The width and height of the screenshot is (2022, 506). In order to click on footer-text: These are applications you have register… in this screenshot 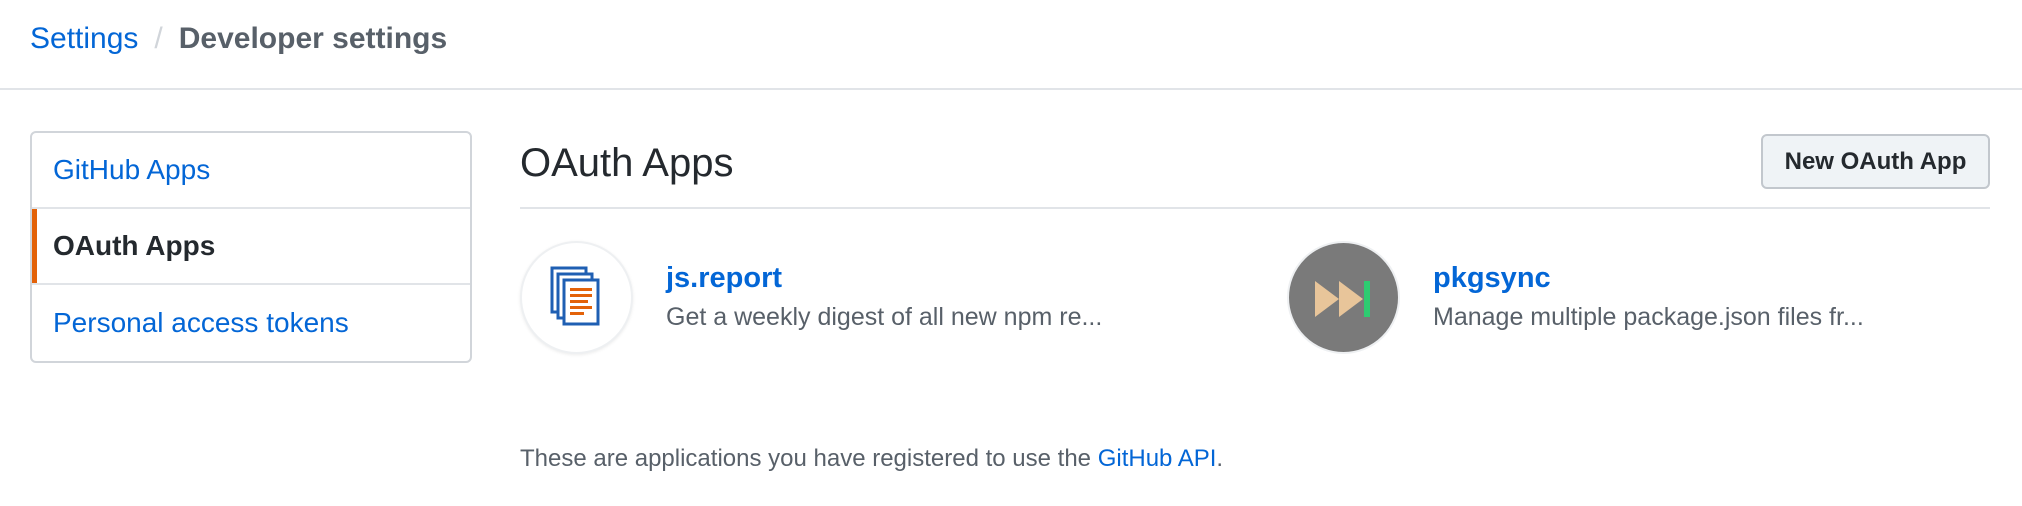, I will do `click(809, 458)`.